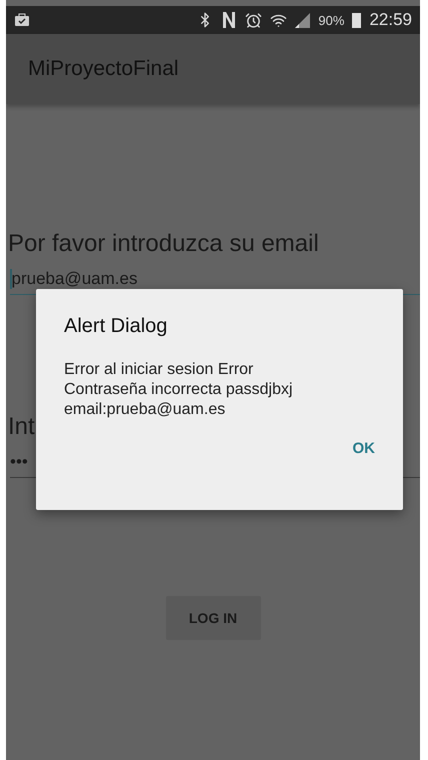  I want to click on alarm-icon, so click(253, 20).